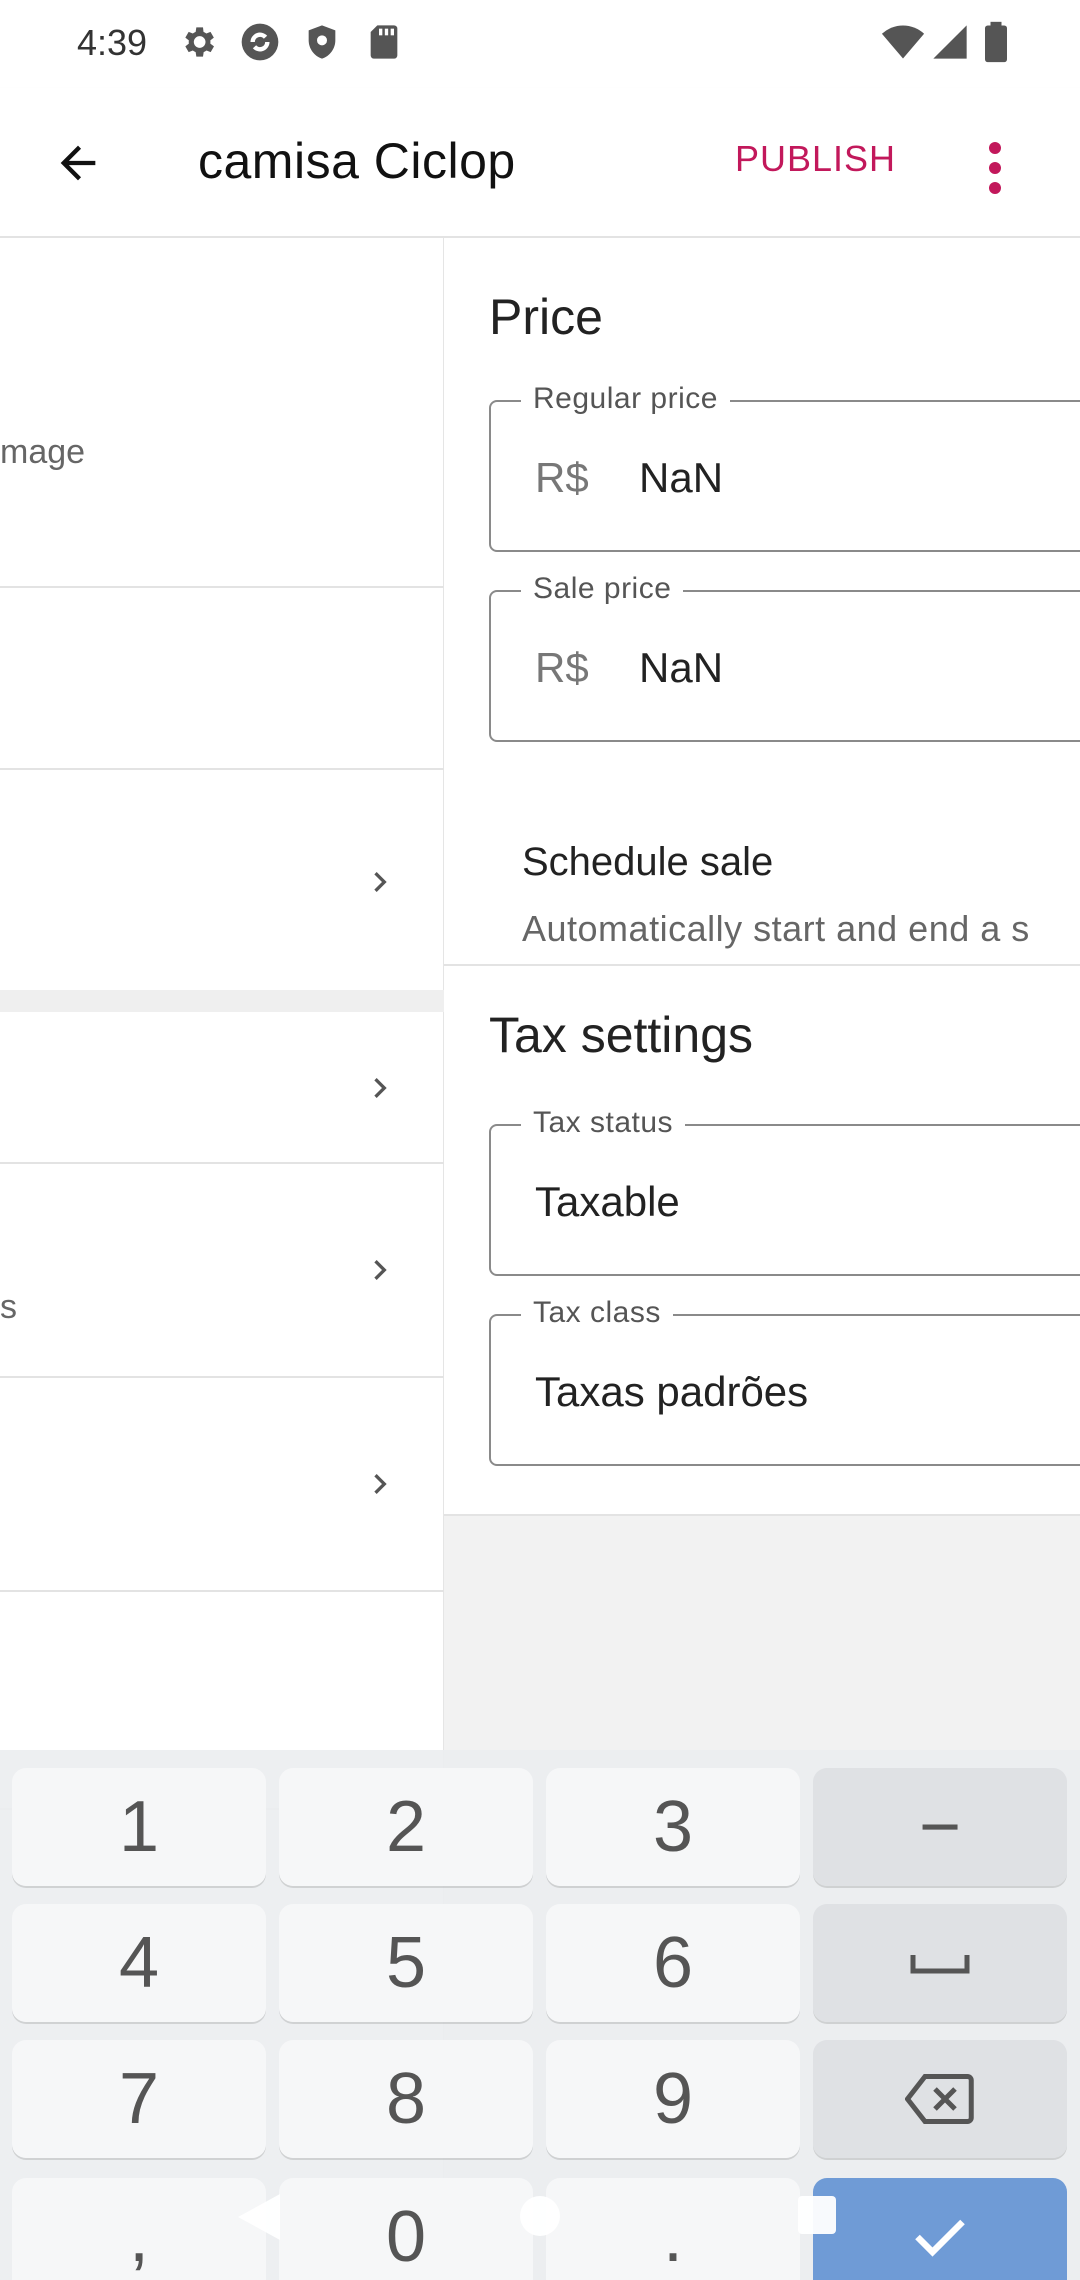 This screenshot has width=1080, height=2280. What do you see at coordinates (222, 1088) in the screenshot?
I see `inventory-row` at bounding box center [222, 1088].